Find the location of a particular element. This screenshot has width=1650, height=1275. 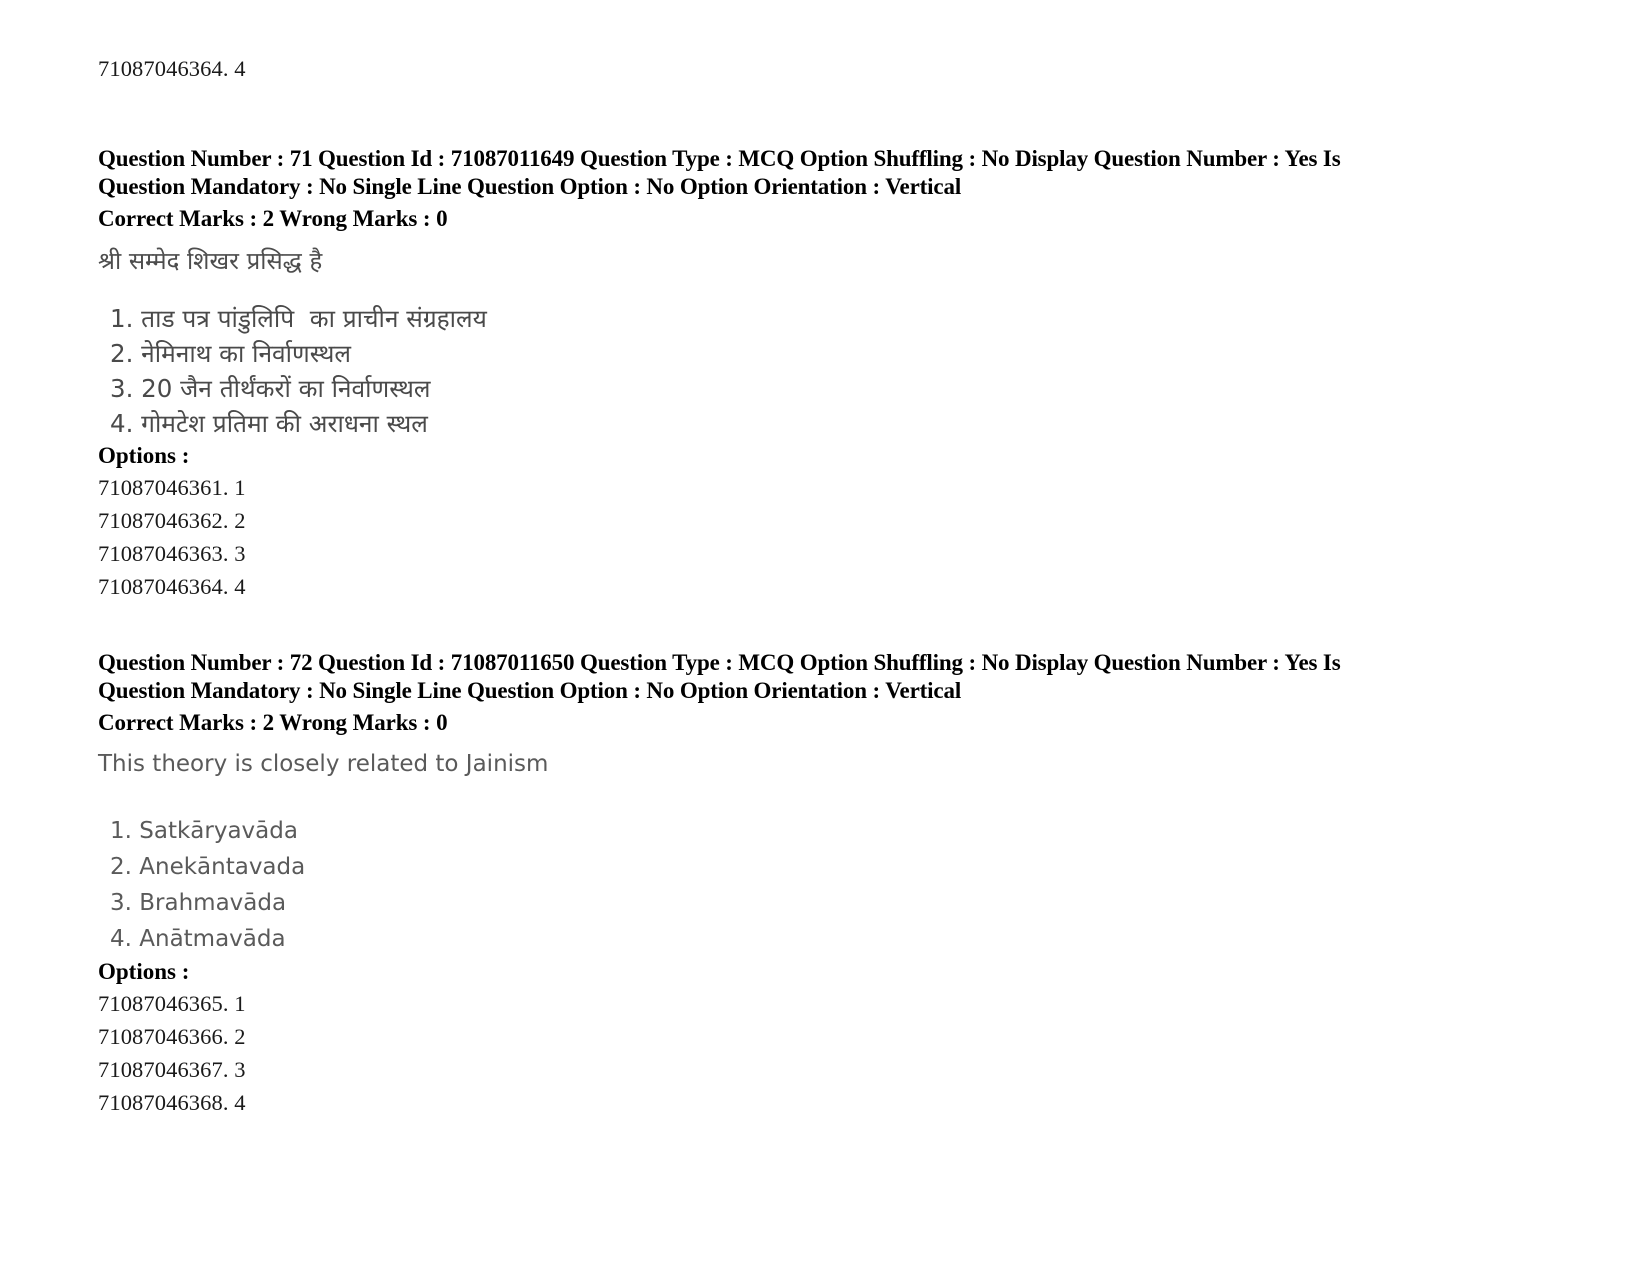

choice-item: 1. Satkāryavāda is located at coordinates (818, 831).